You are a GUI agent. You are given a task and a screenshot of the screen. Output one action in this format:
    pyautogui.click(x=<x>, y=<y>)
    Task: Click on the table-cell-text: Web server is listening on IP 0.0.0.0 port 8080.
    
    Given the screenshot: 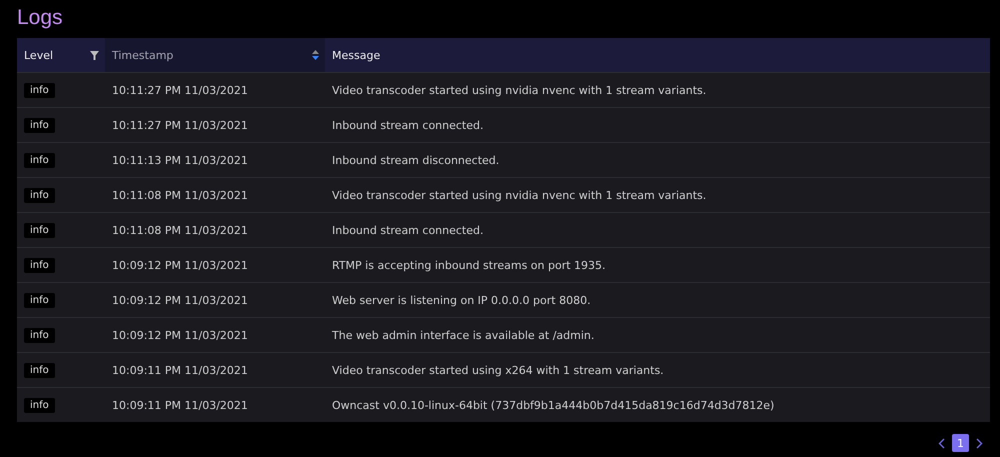 What is the action you would take?
    pyautogui.click(x=461, y=300)
    